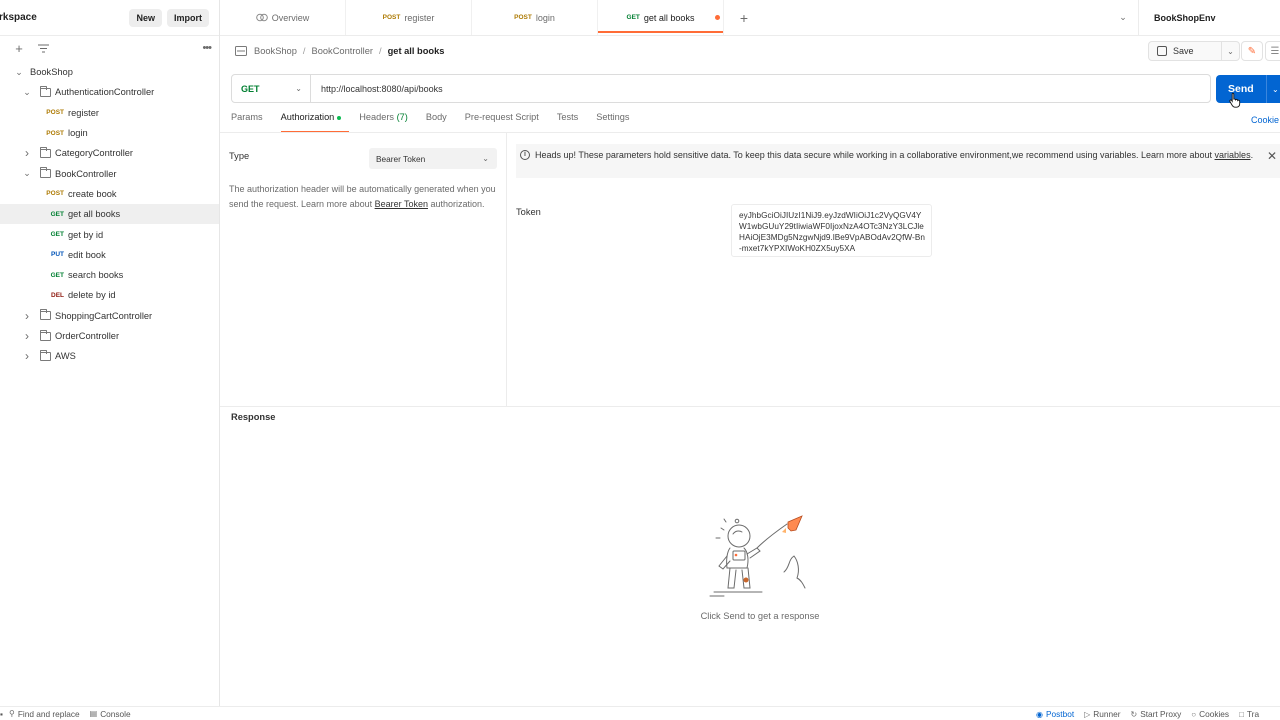 Image resolution: width=1280 pixels, height=720 pixels. Describe the element at coordinates (109, 214) in the screenshot. I see `request-item: GET get all books` at that location.